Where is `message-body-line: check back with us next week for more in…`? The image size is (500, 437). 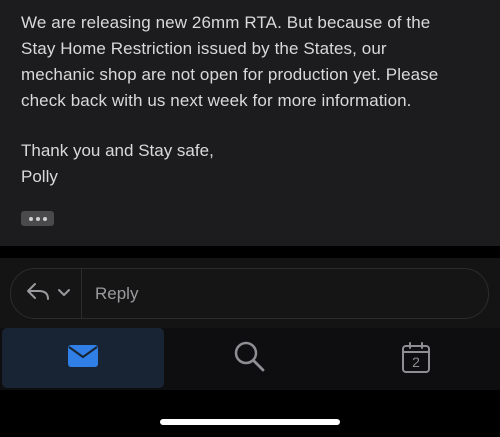
message-body-line: check back with us next week for more in… is located at coordinates (216, 100).